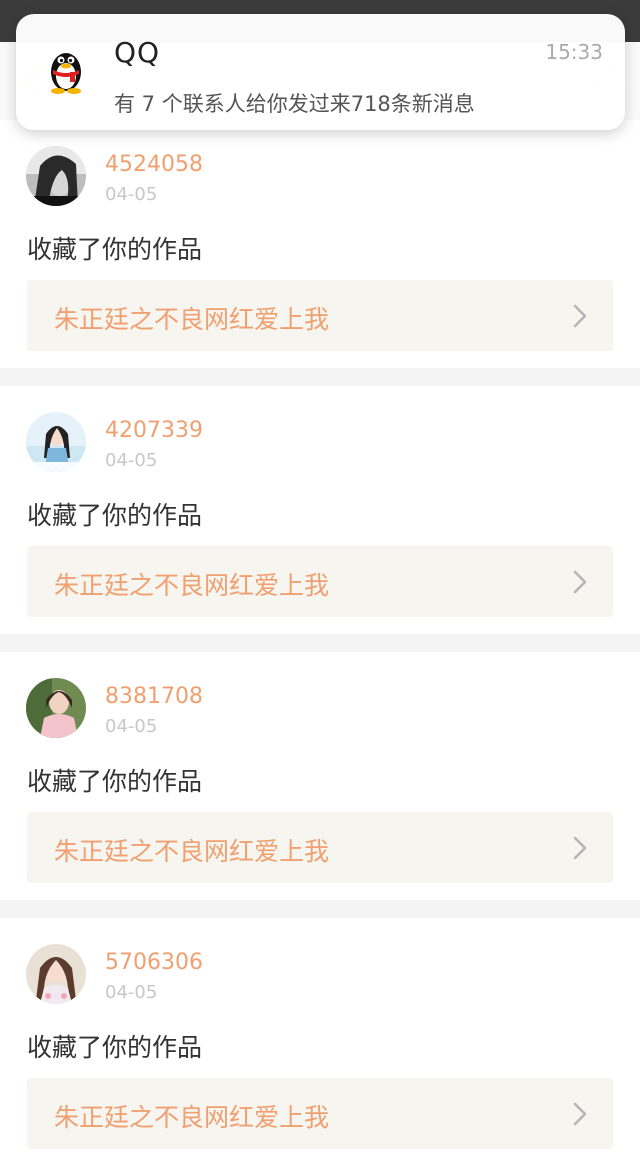 This screenshot has height=1166, width=640. I want to click on notification-app-name: QQ, so click(137, 52).